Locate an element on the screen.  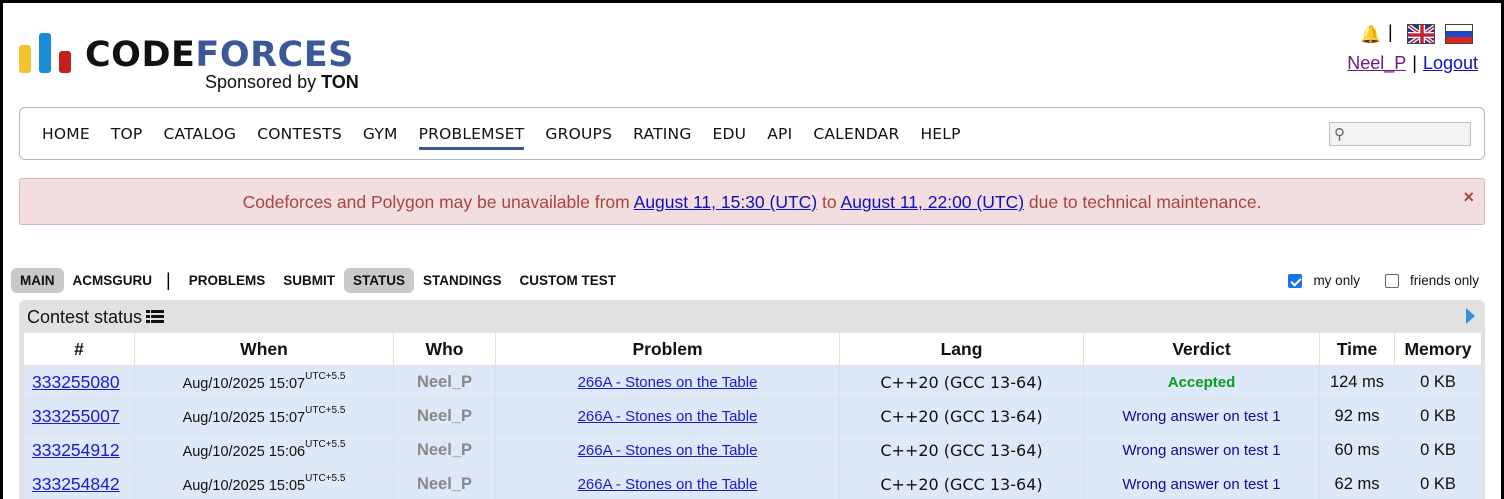
menu-item-contests: CONTESTS is located at coordinates (299, 137).